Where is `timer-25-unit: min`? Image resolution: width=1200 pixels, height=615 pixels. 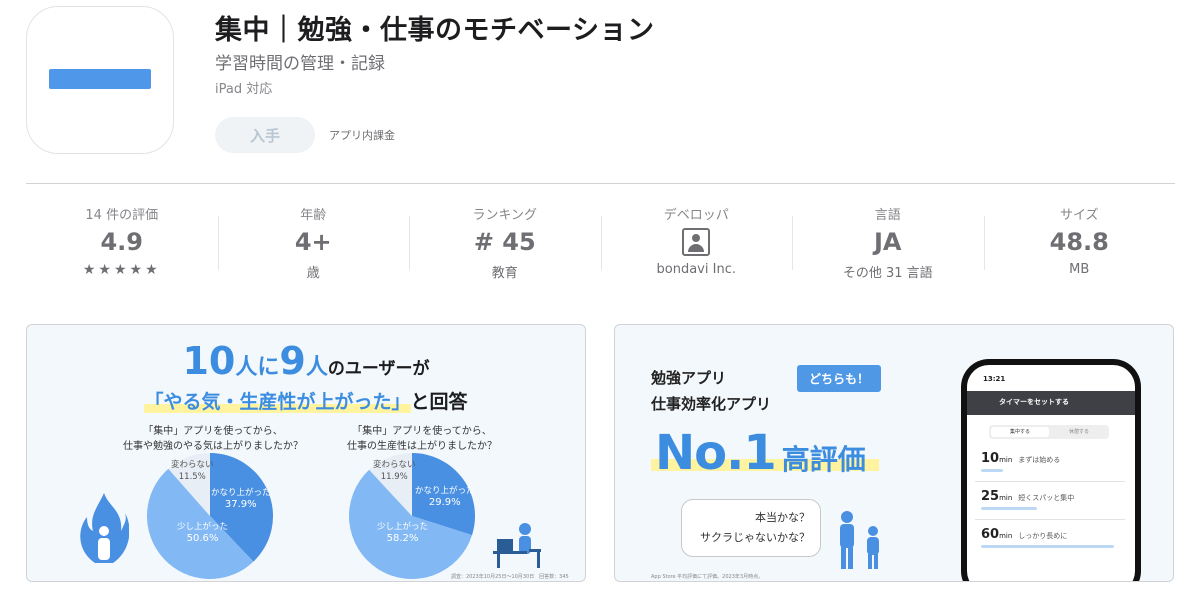
timer-25-unit: min is located at coordinates (1006, 498).